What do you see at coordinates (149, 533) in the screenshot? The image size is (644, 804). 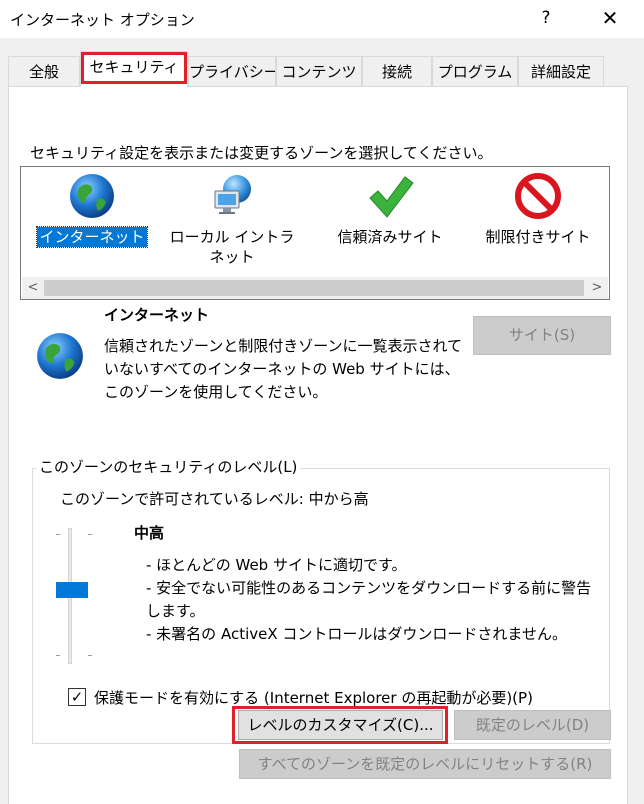 I see `level-name: 中高` at bounding box center [149, 533].